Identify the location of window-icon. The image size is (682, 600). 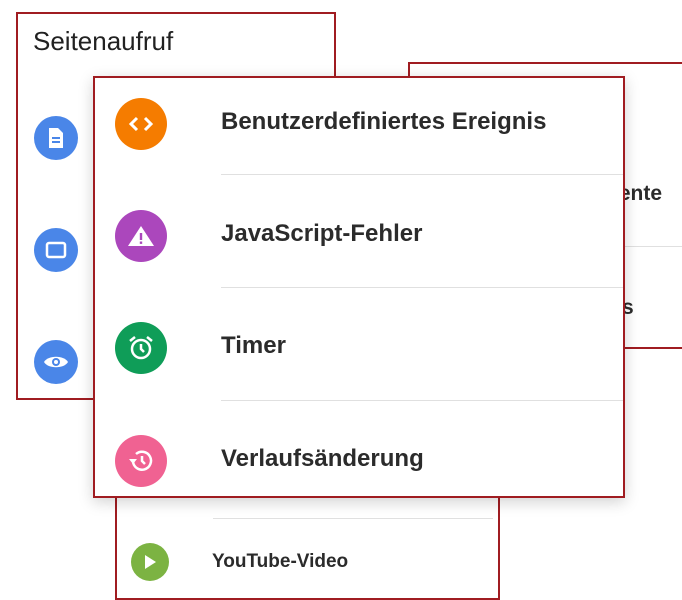
(56, 250).